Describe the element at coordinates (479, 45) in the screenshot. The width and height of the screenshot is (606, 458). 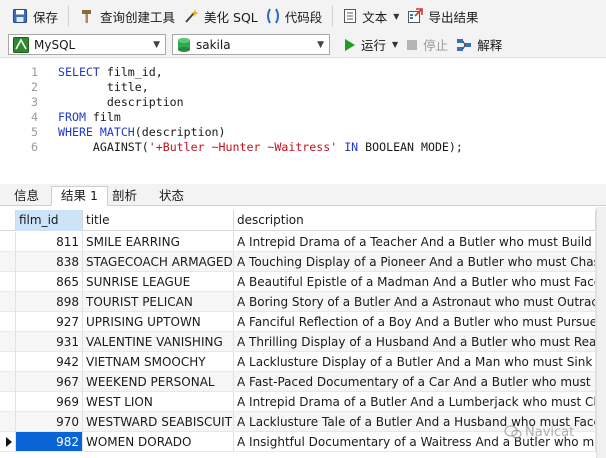
I see `explain-button: 解释` at that location.